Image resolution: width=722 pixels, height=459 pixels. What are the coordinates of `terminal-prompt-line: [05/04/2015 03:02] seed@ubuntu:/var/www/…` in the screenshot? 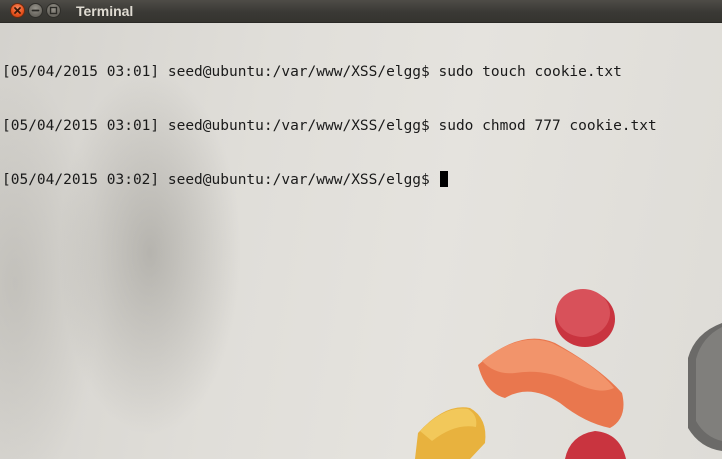 It's located at (361, 180).